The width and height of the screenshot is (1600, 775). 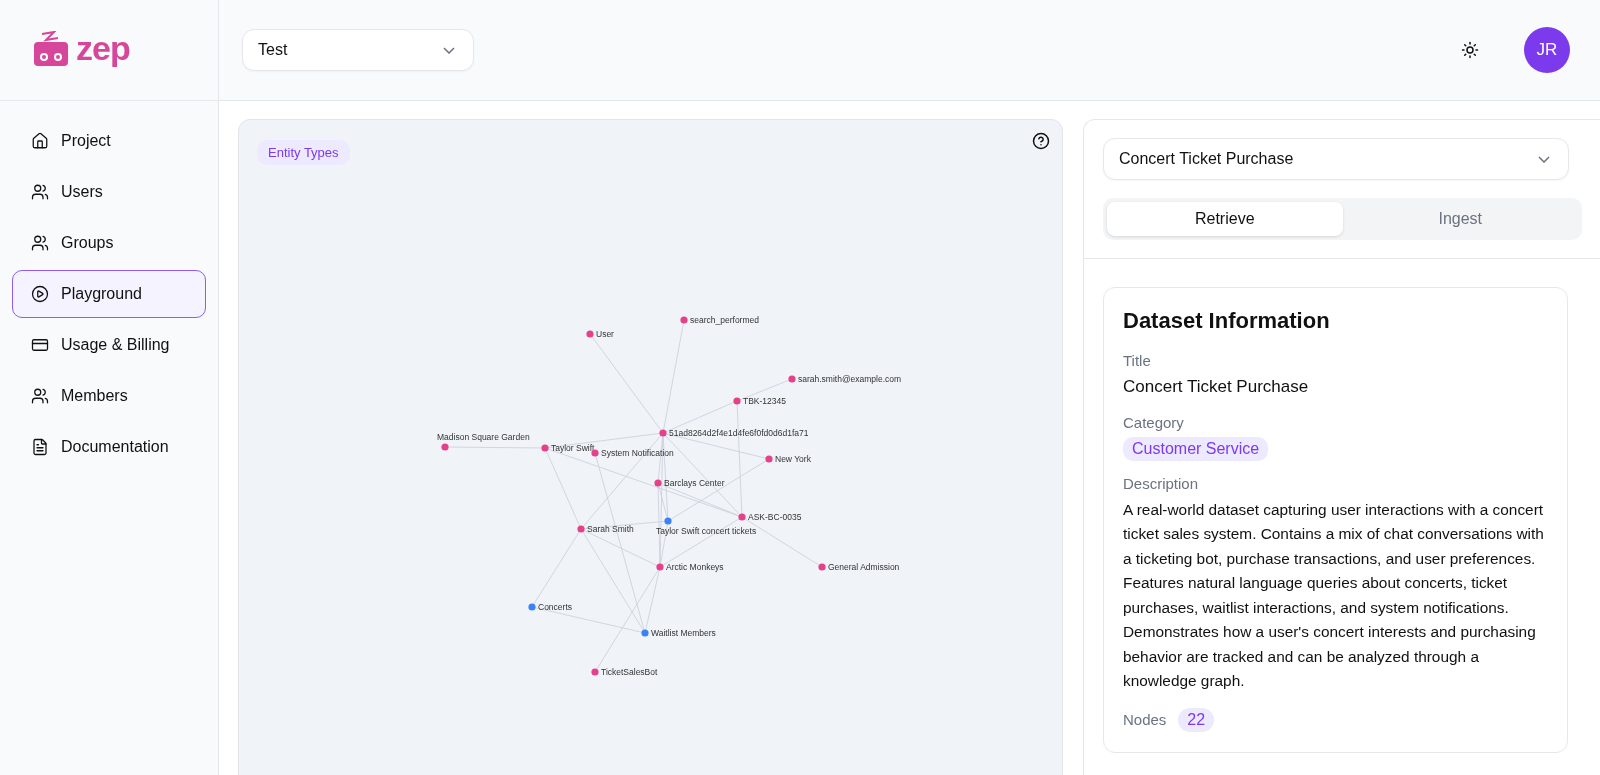 What do you see at coordinates (40, 294) in the screenshot?
I see `play-circle-icon` at bounding box center [40, 294].